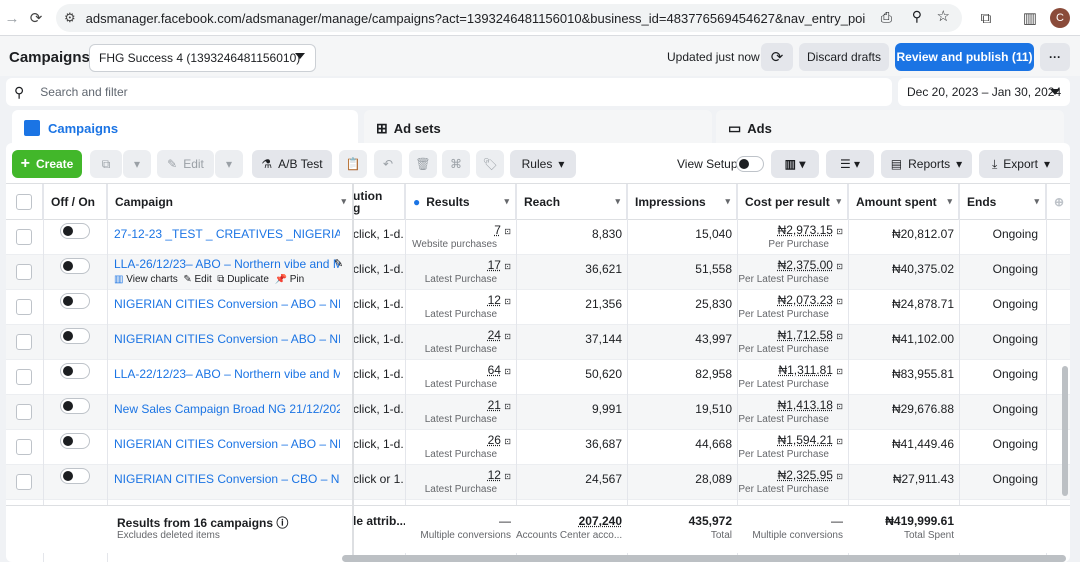  Describe the element at coordinates (248, 279) in the screenshot. I see `duplicate-link: Duplicate` at that location.